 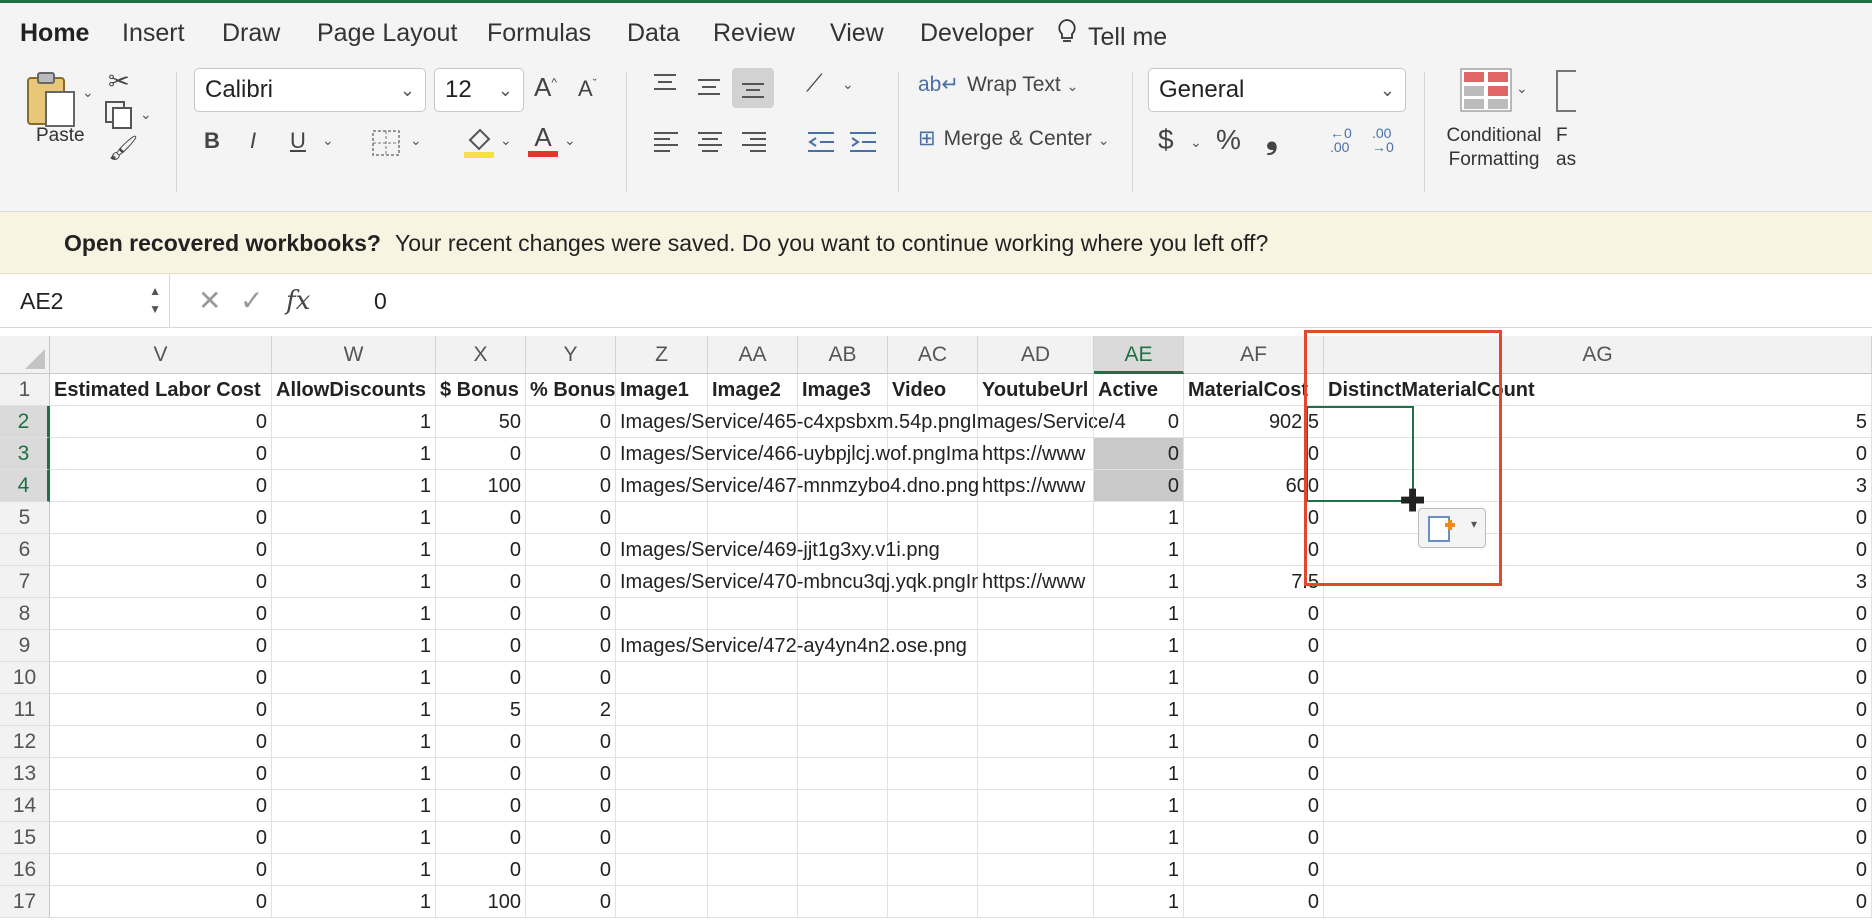 I want to click on format-as-table-label: F as, so click(x=1566, y=148).